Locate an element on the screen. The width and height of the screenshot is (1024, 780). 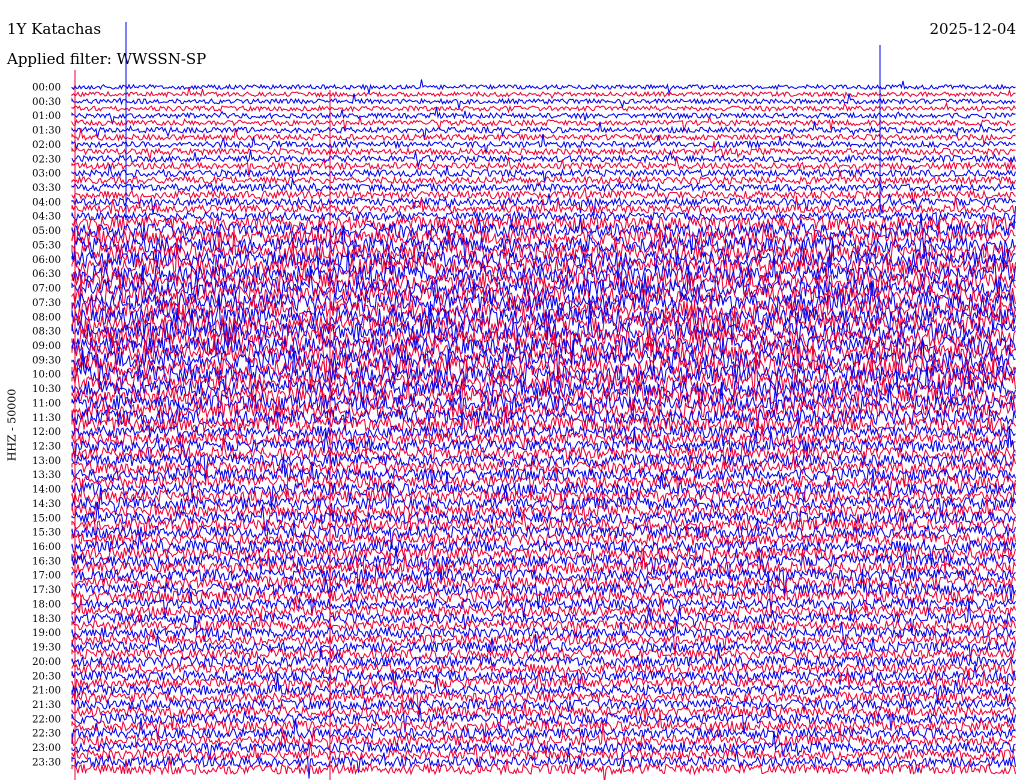
tick-label: 05:00 is located at coordinates (46, 231).